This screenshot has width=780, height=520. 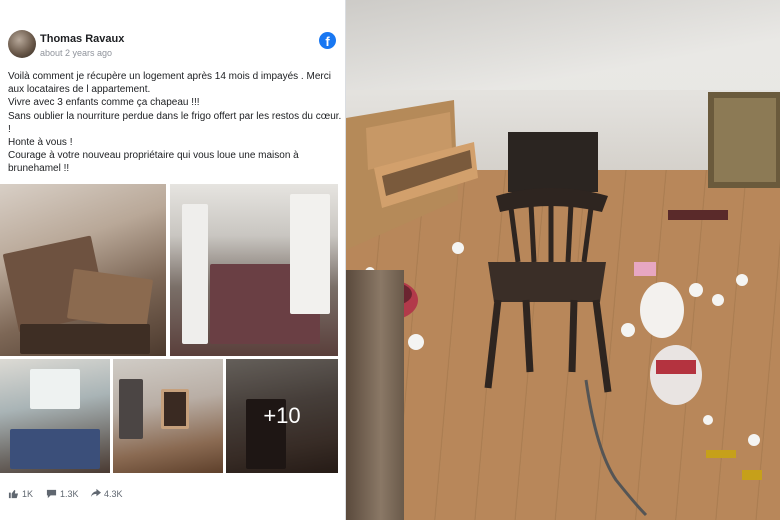 I want to click on reaction-bar: 1K 1.3K 4.3K, so click(x=173, y=496).